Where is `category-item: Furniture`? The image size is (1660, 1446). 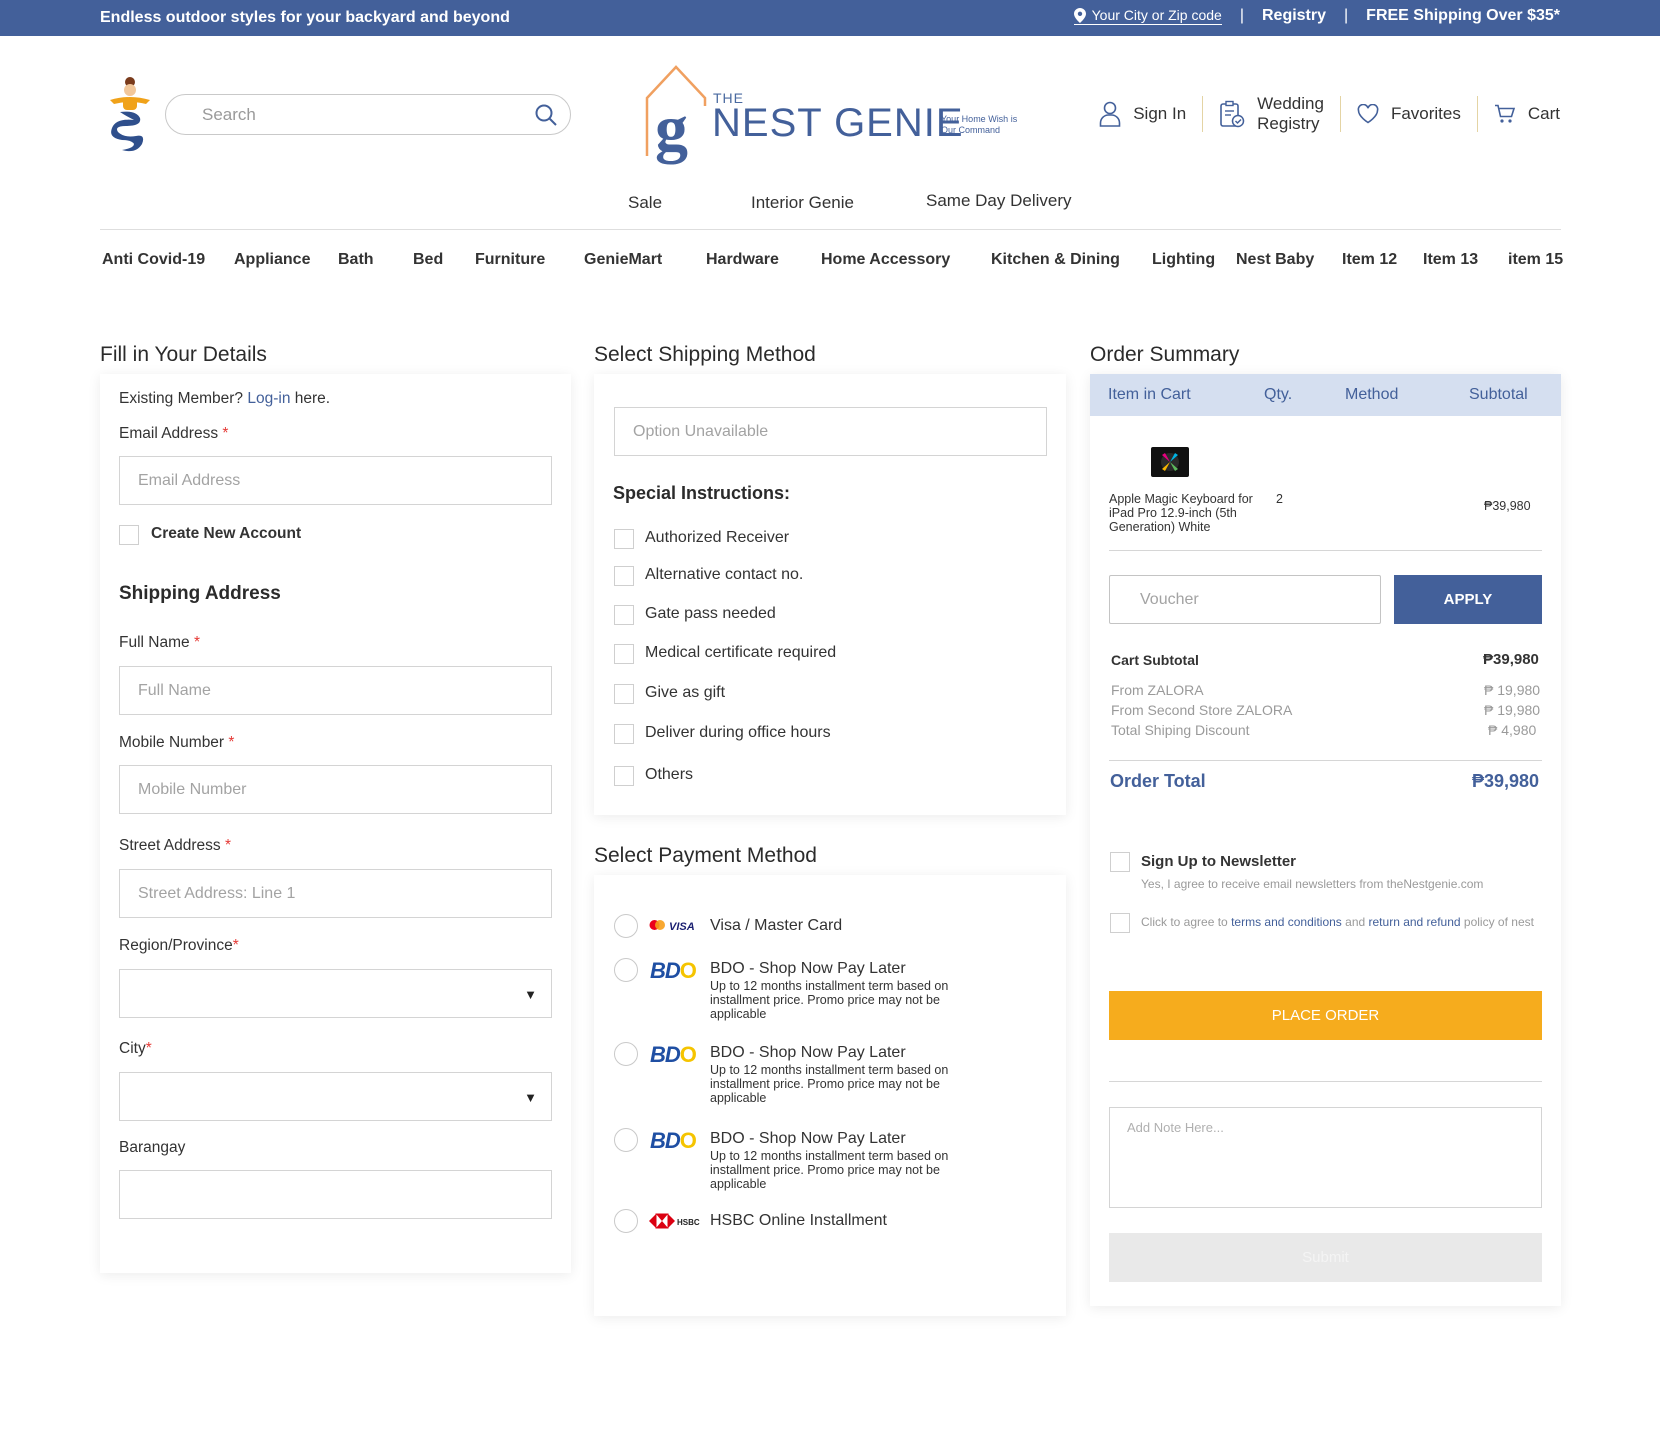
category-item: Furniture is located at coordinates (510, 260).